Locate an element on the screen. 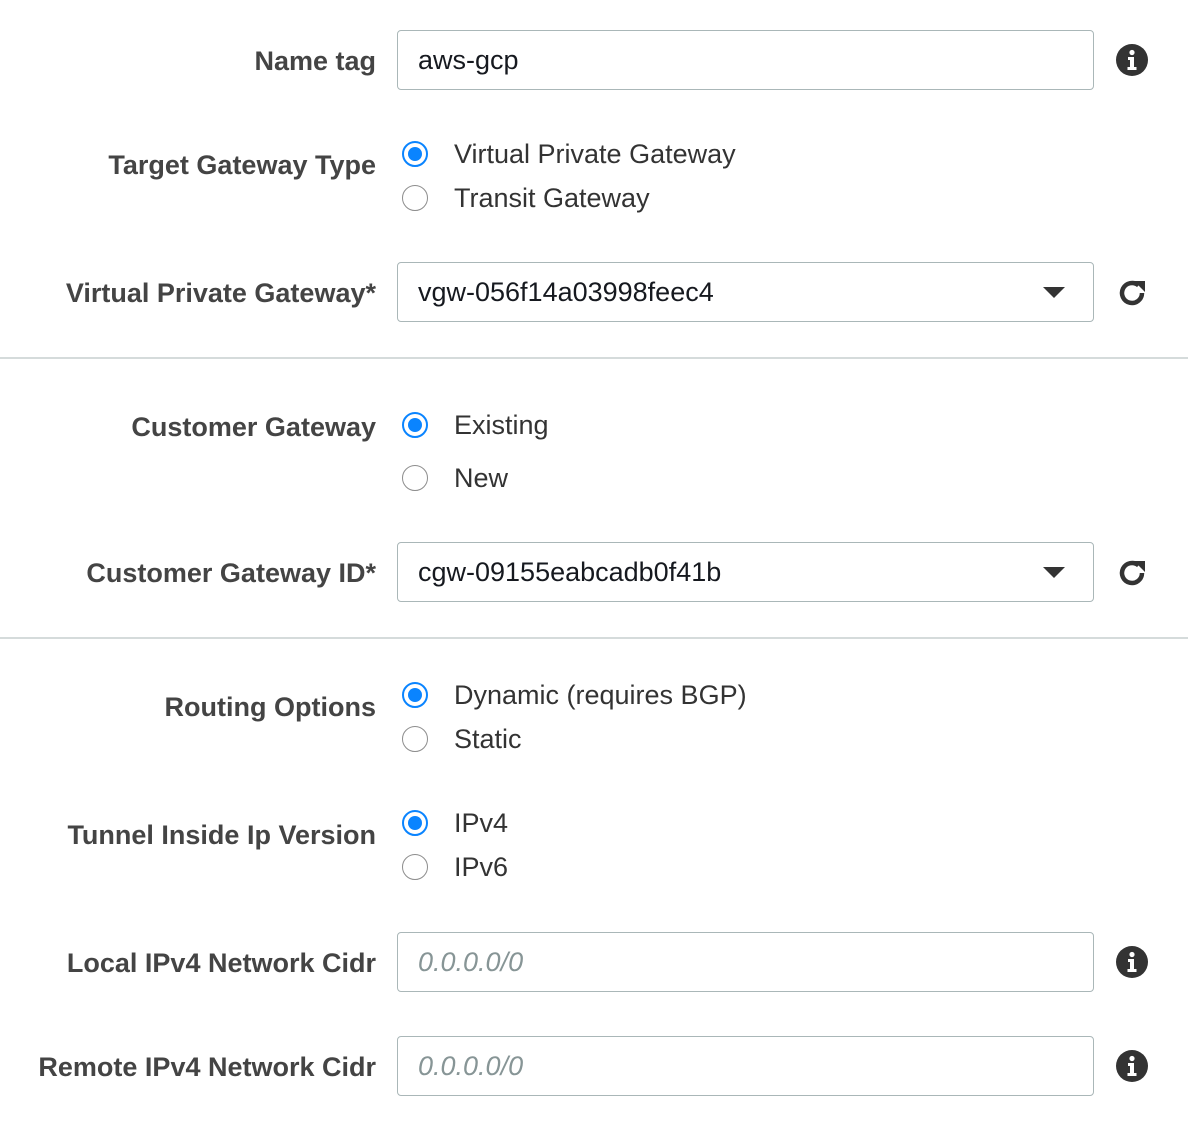 Image resolution: width=1188 pixels, height=1122 pixels. remote-ipv4-network-cidr-input is located at coordinates (745, 1066).